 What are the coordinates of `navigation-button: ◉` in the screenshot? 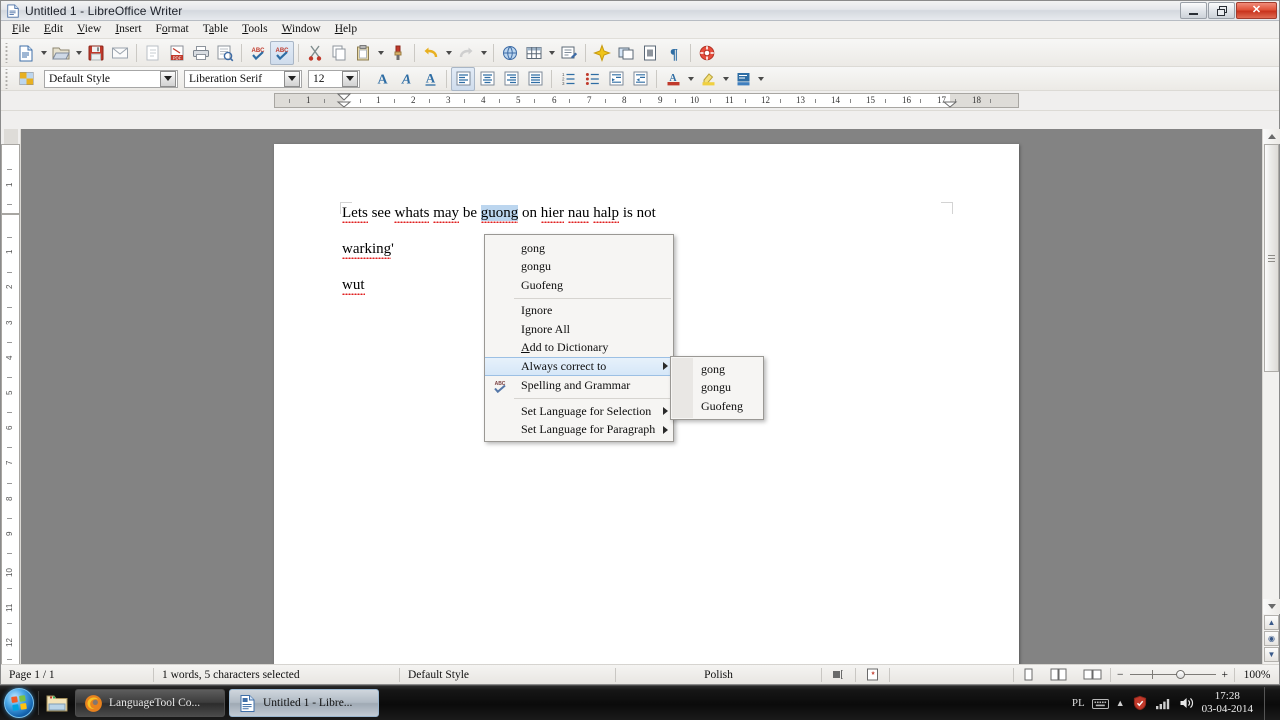 It's located at (1271, 638).